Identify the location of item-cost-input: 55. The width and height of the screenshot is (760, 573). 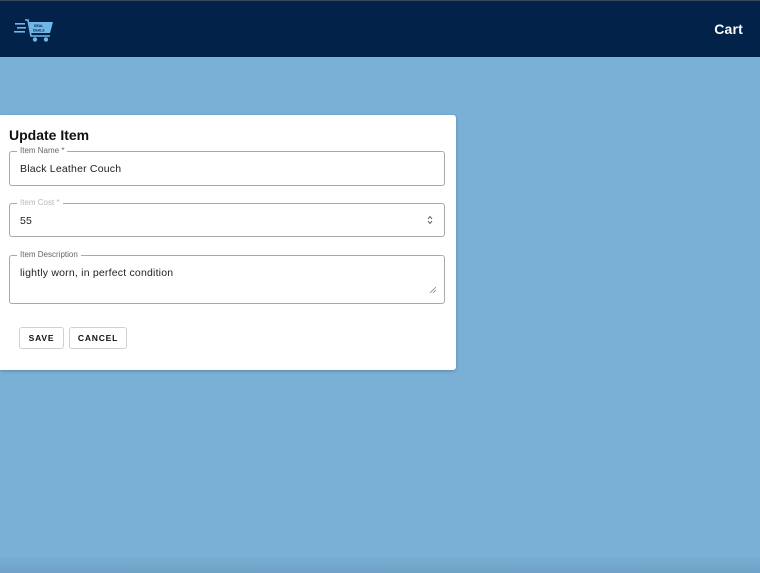
(26, 221).